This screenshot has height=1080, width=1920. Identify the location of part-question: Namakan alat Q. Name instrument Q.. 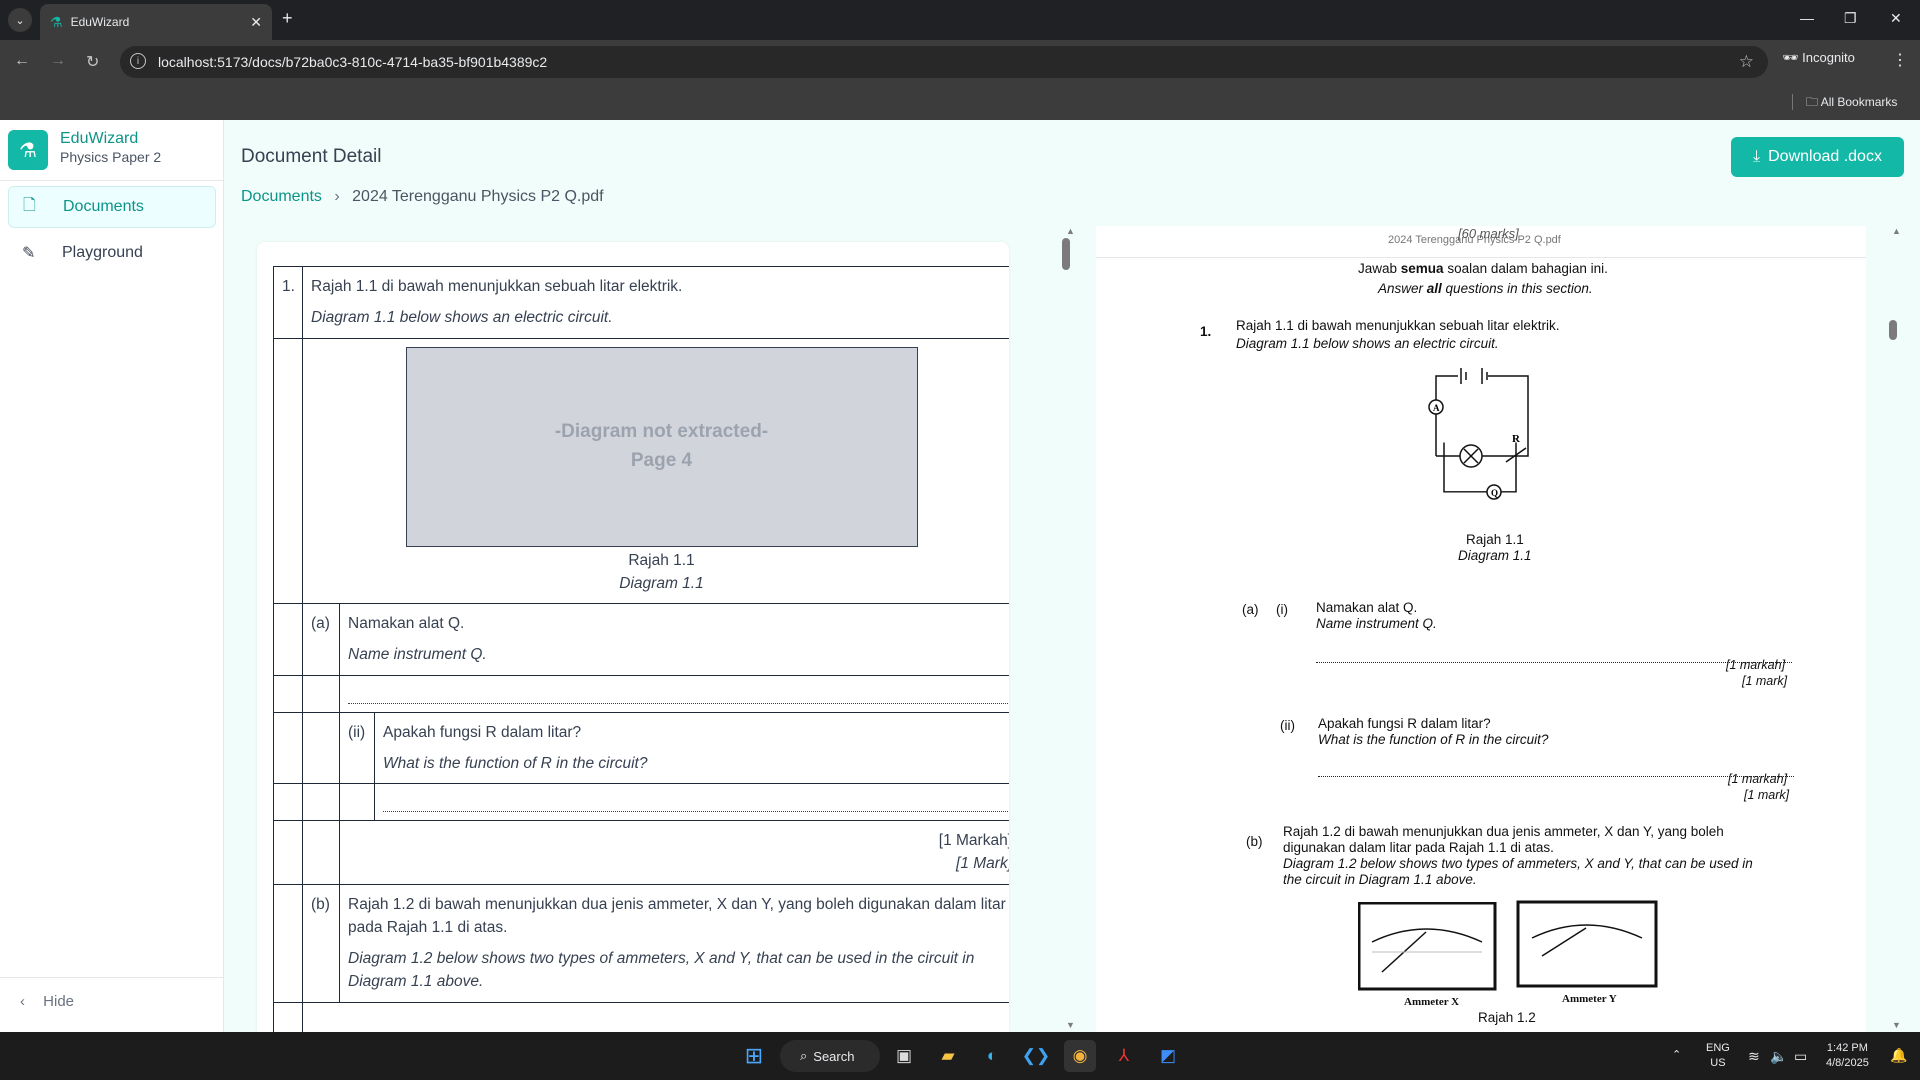
(674, 639).